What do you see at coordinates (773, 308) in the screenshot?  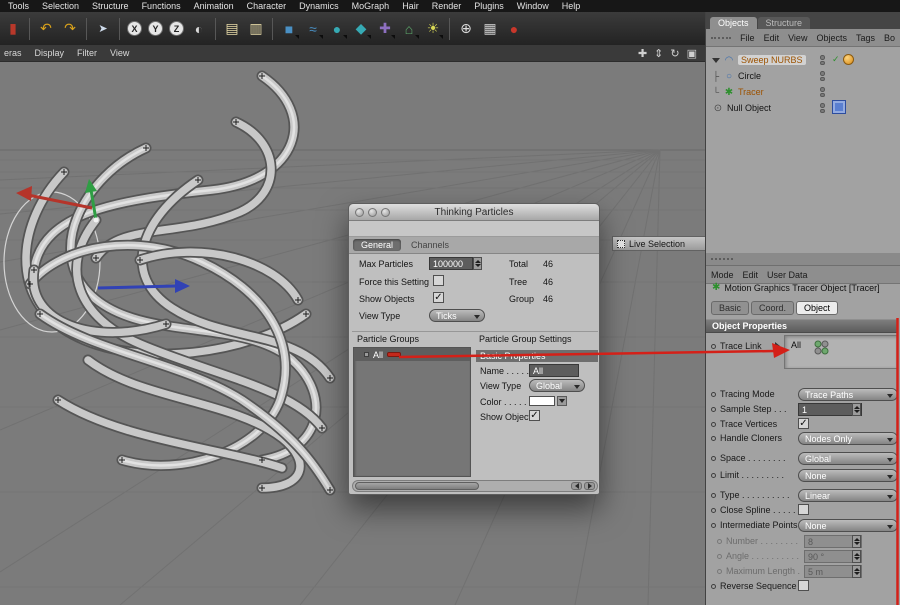 I see `tab-coord: Coord.` at bounding box center [773, 308].